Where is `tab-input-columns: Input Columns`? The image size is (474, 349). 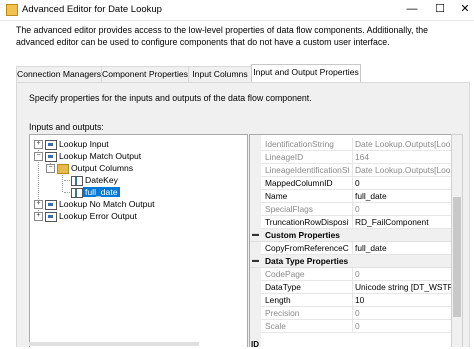
tab-input-columns: Input Columns is located at coordinates (220, 74).